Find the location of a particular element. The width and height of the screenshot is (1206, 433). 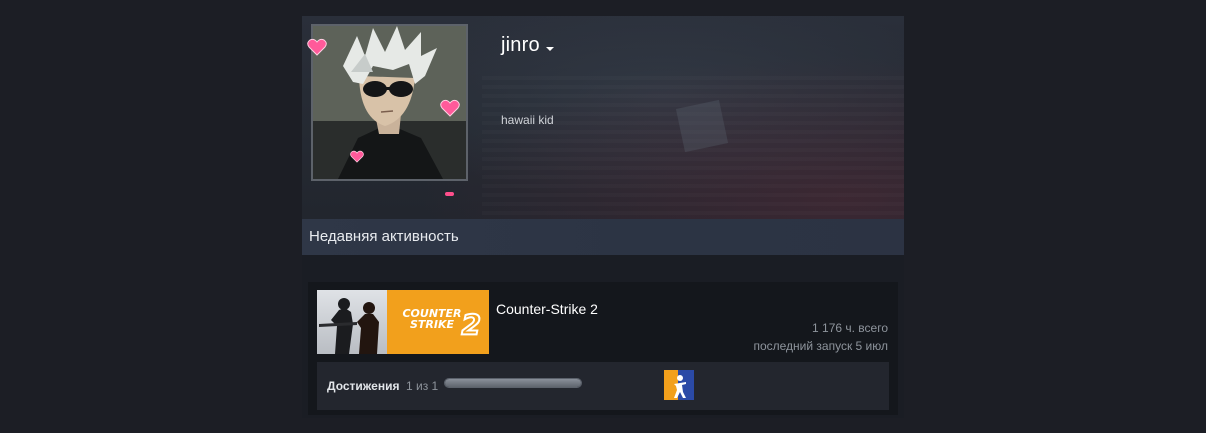

profile-status: hawaii kid is located at coordinates (527, 120).